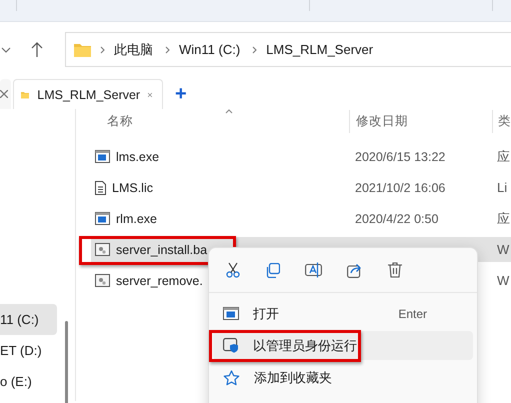 Image resolution: width=511 pixels, height=403 pixels. Describe the element at coordinates (37, 49) in the screenshot. I see `up-arrow-icon` at that location.